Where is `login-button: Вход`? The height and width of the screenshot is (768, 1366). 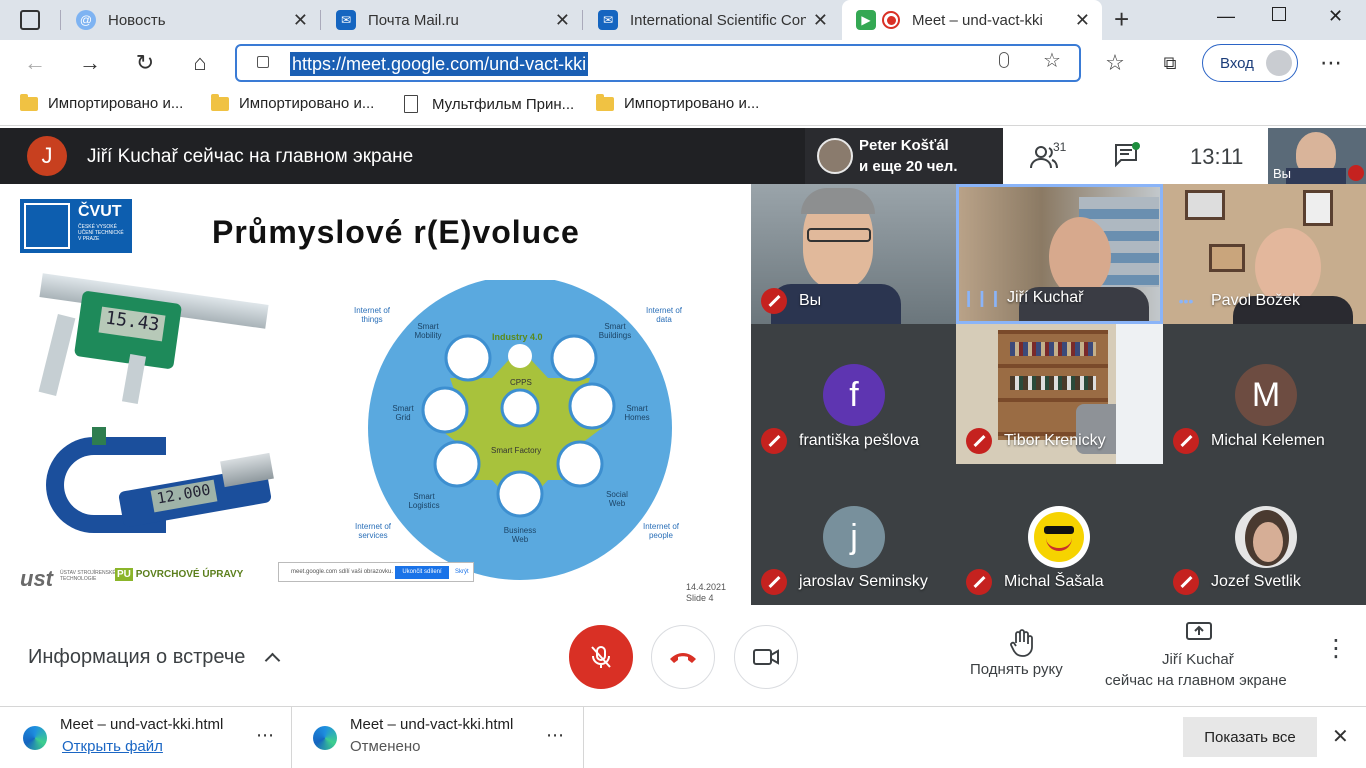
login-button: Вход is located at coordinates (1250, 63).